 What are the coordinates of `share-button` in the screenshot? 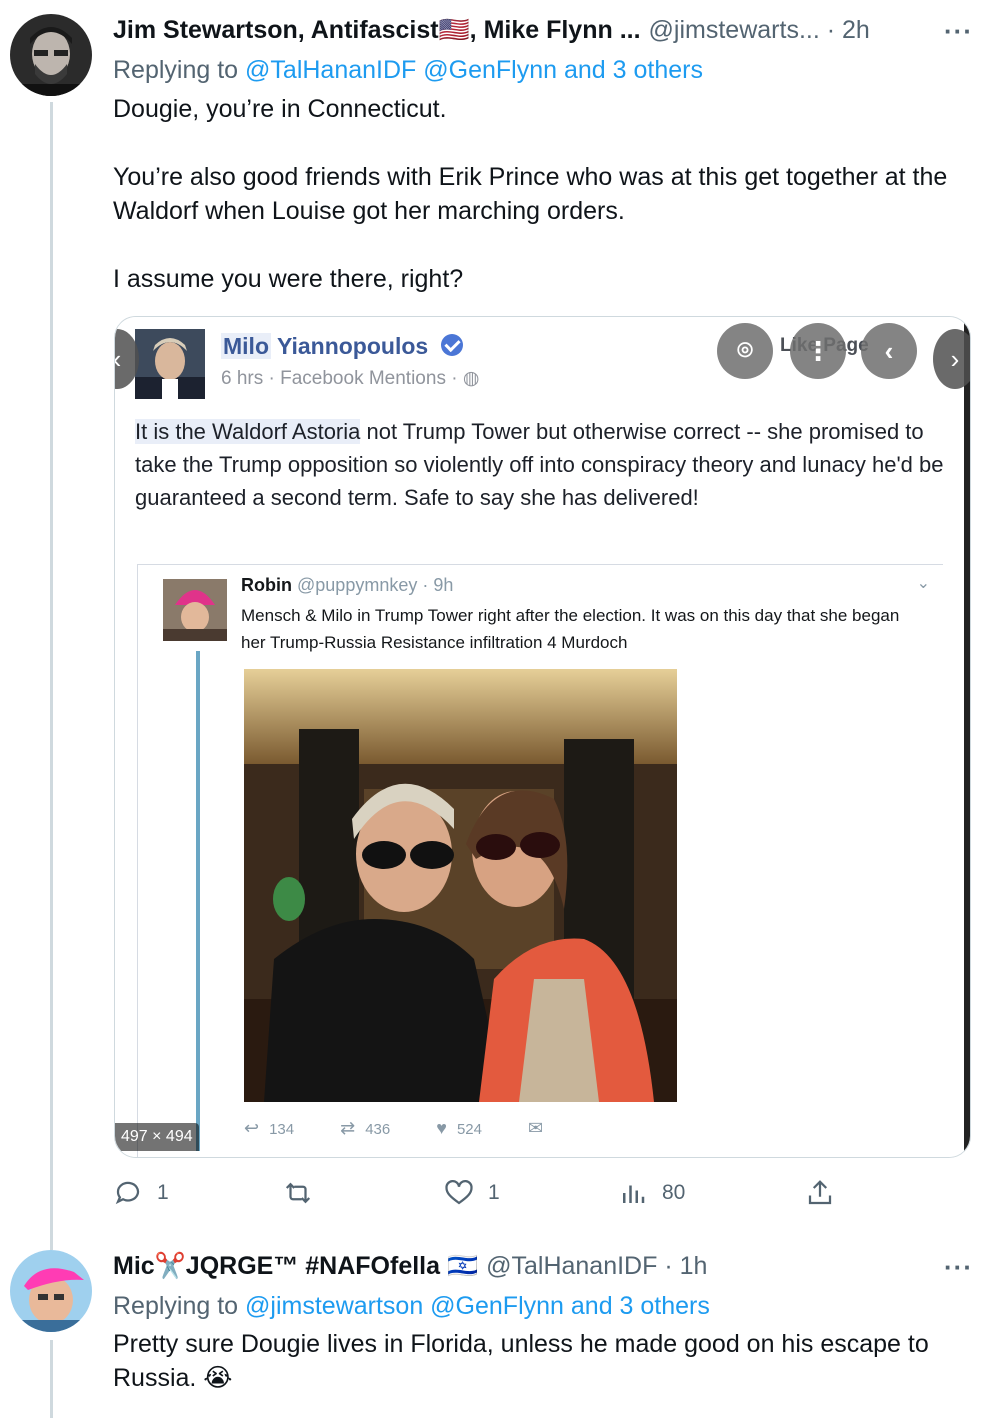 It's located at (820, 1193).